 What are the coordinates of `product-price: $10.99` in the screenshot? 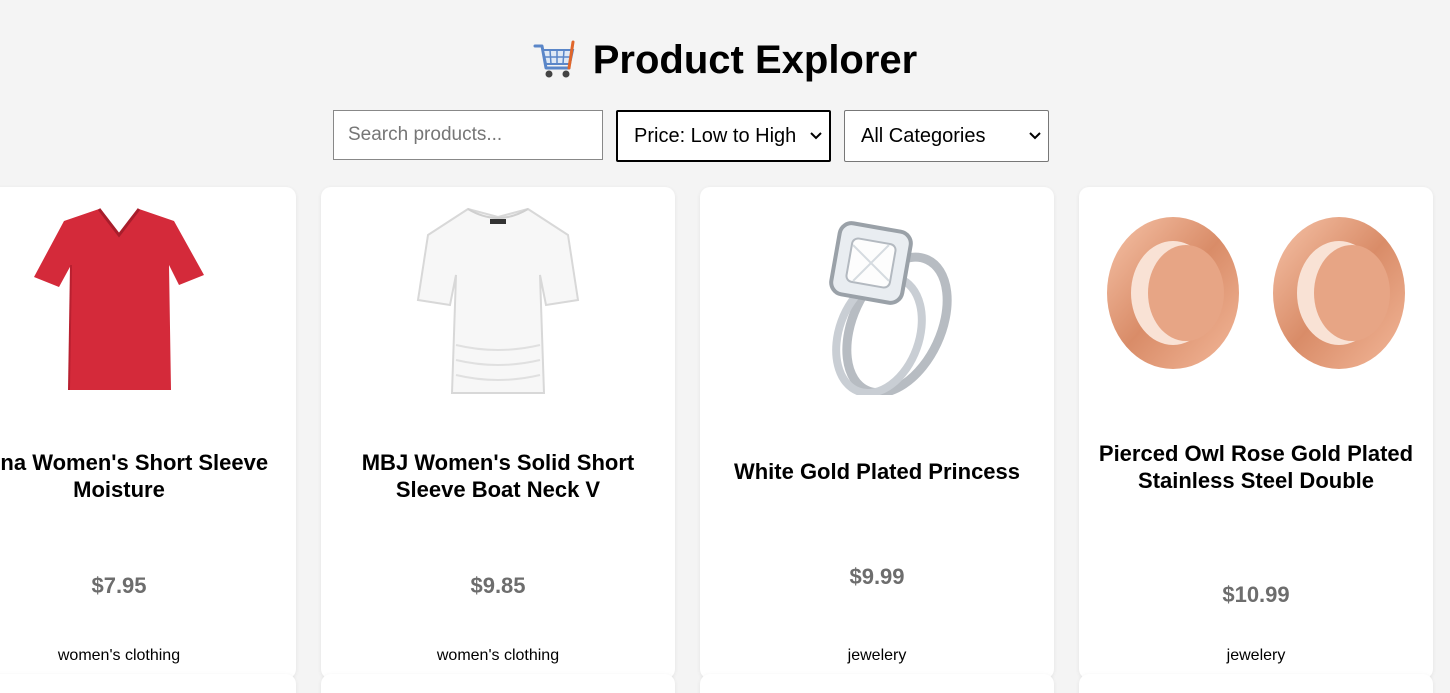 It's located at (1256, 594).